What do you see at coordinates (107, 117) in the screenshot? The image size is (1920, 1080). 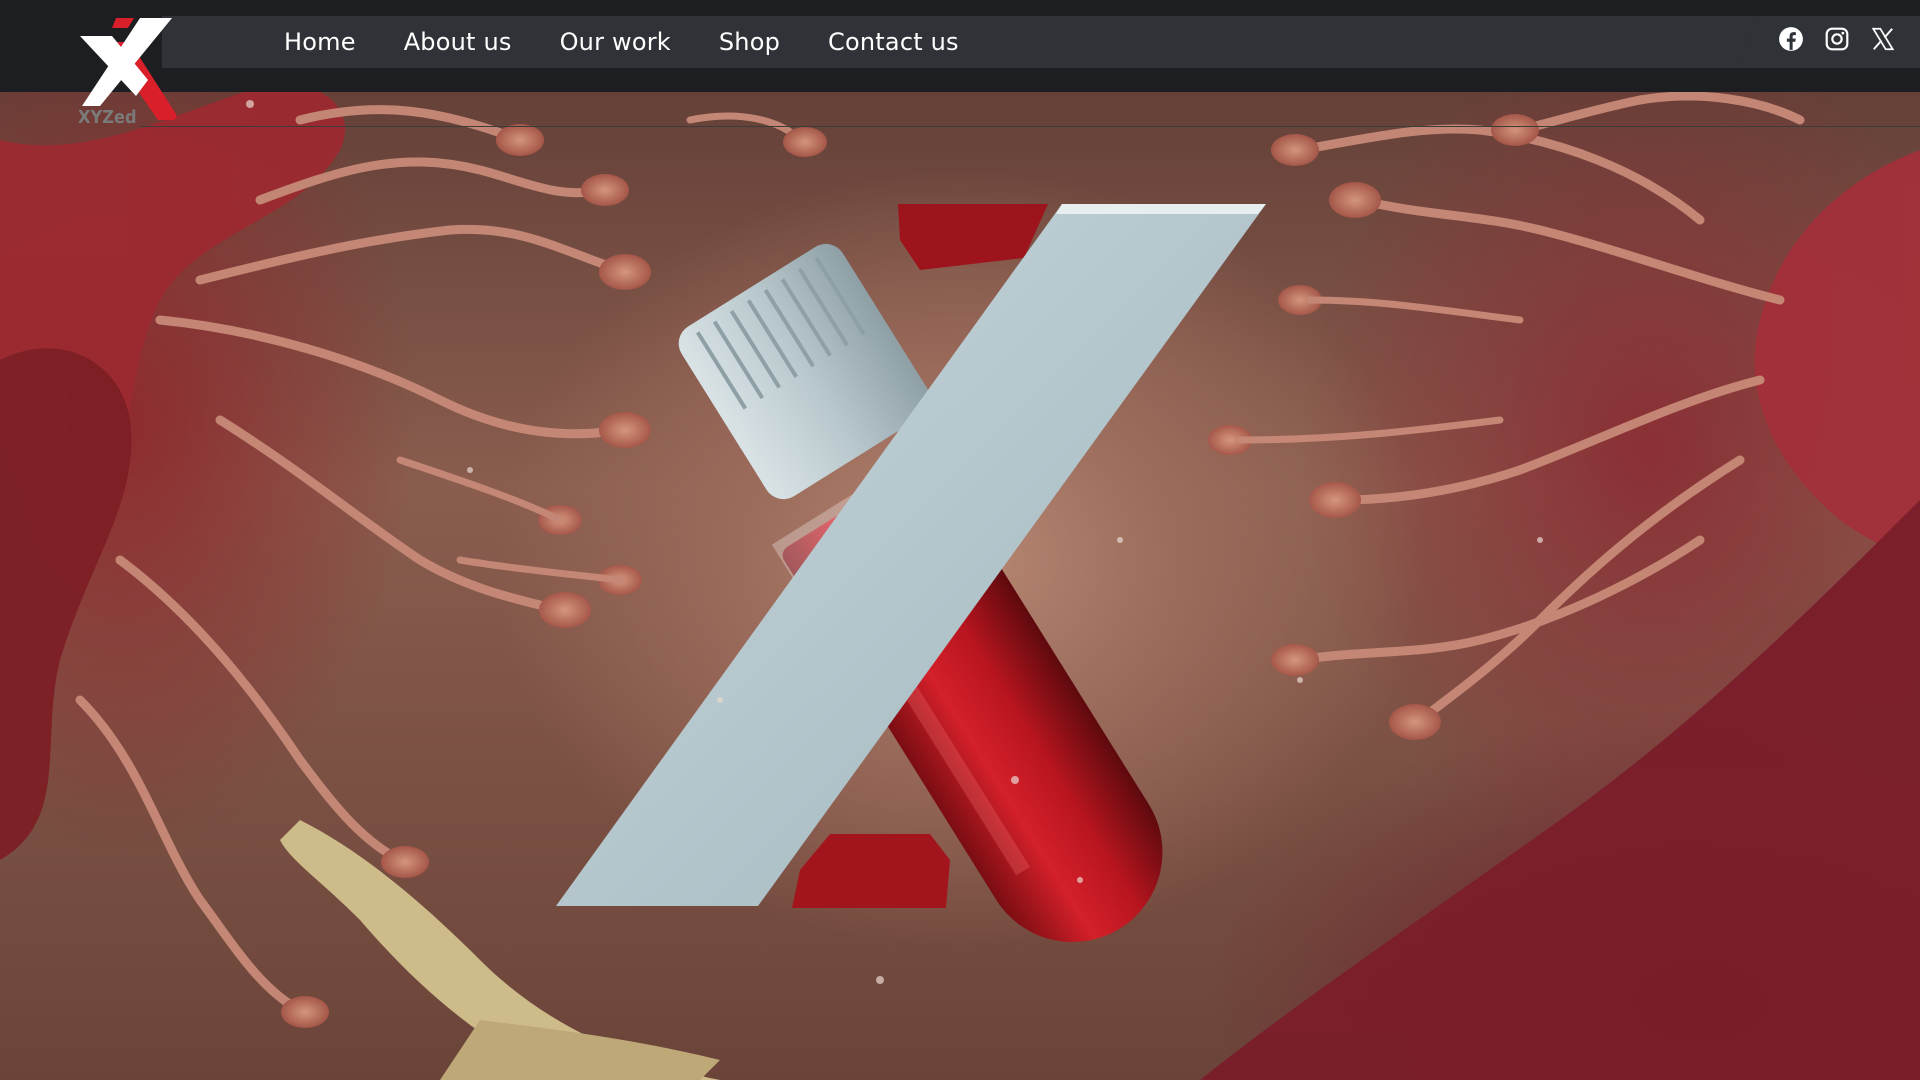 I see `logo-text: XYZed` at bounding box center [107, 117].